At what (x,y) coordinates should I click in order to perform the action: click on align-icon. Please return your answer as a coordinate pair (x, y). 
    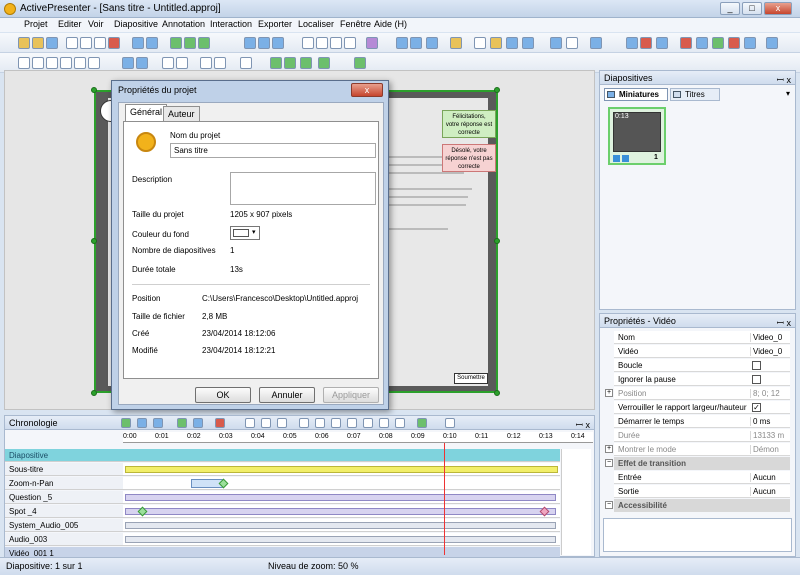
    Looking at the image, I should click on (556, 43).